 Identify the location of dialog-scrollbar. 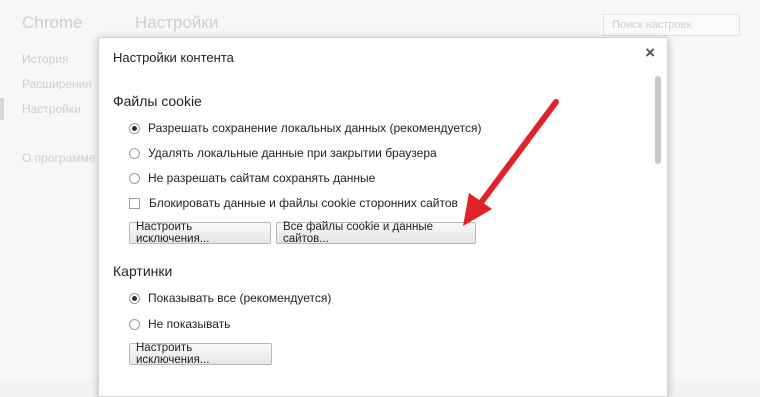
(658, 120).